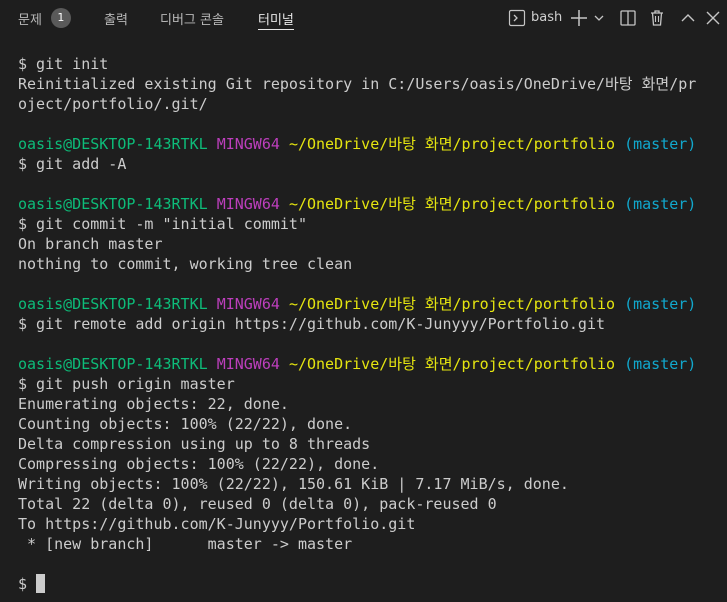 The height and width of the screenshot is (602, 727). I want to click on terminal-icon, so click(518, 18).